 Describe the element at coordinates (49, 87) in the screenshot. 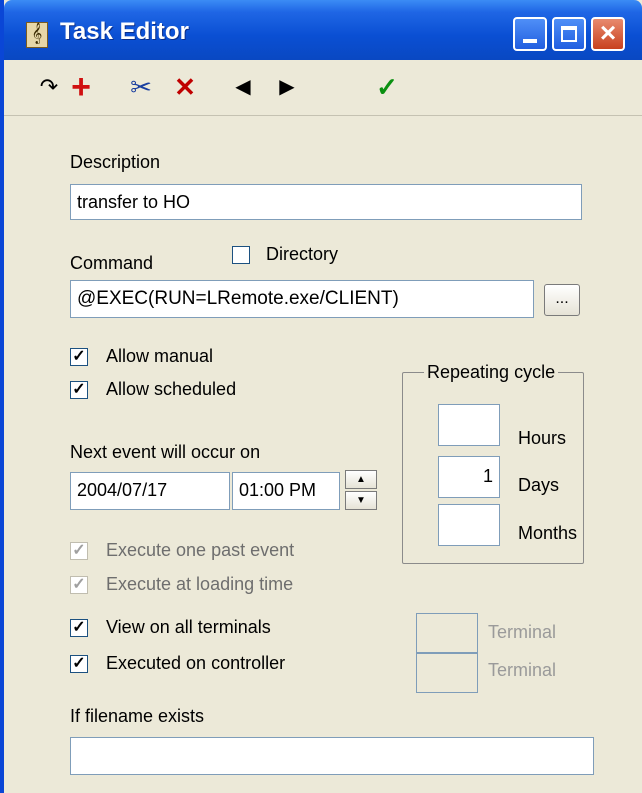

I see `redo-icon: ↷` at that location.